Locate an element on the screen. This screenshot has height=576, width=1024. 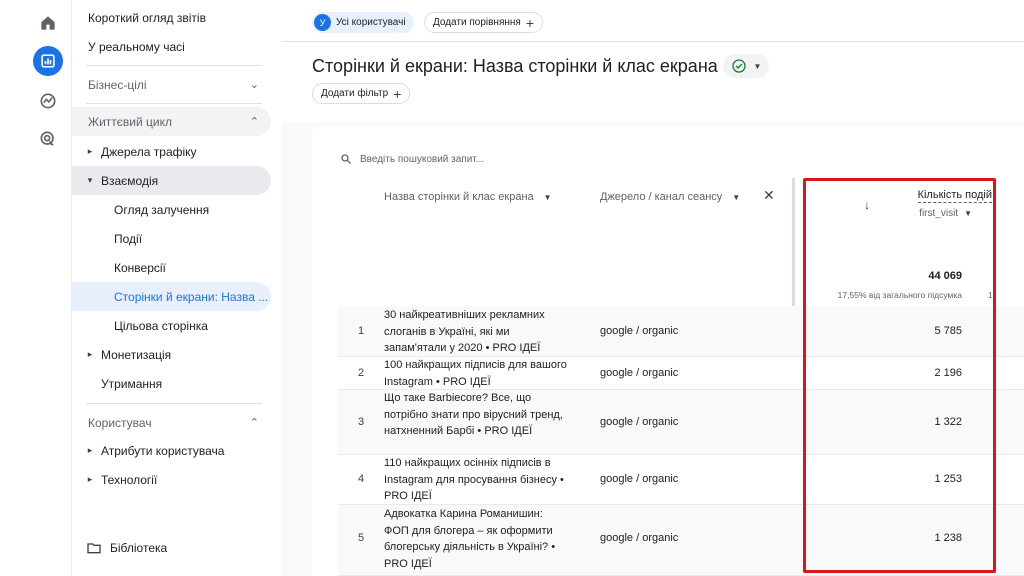
sidebar-item-monetization: ▸ Монетизація is located at coordinates (171, 354).